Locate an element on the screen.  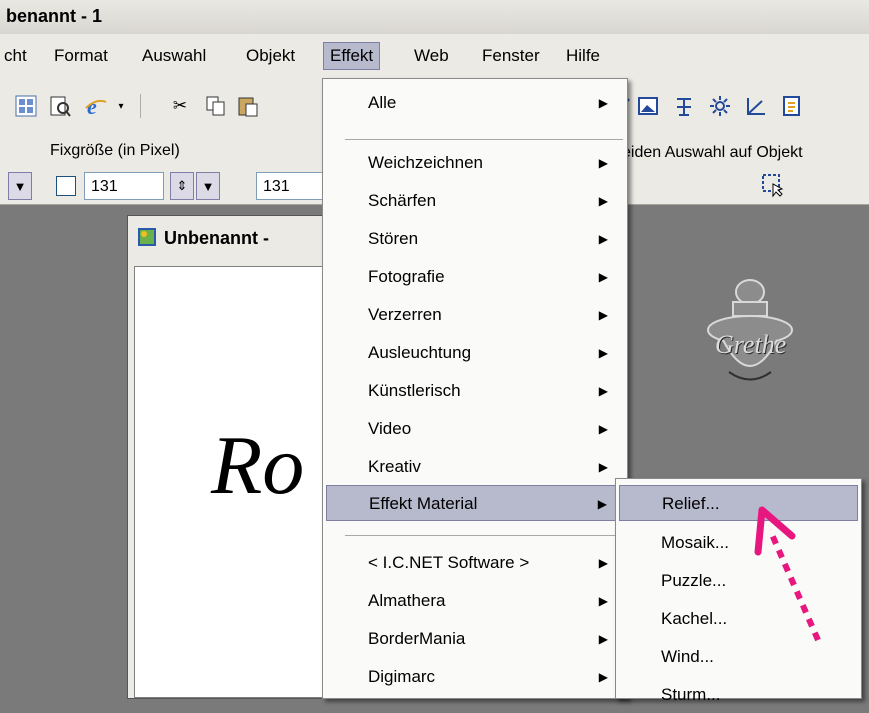
menu-item-effekt-material: Effekt Material ▶ is located at coordinates (475, 503).